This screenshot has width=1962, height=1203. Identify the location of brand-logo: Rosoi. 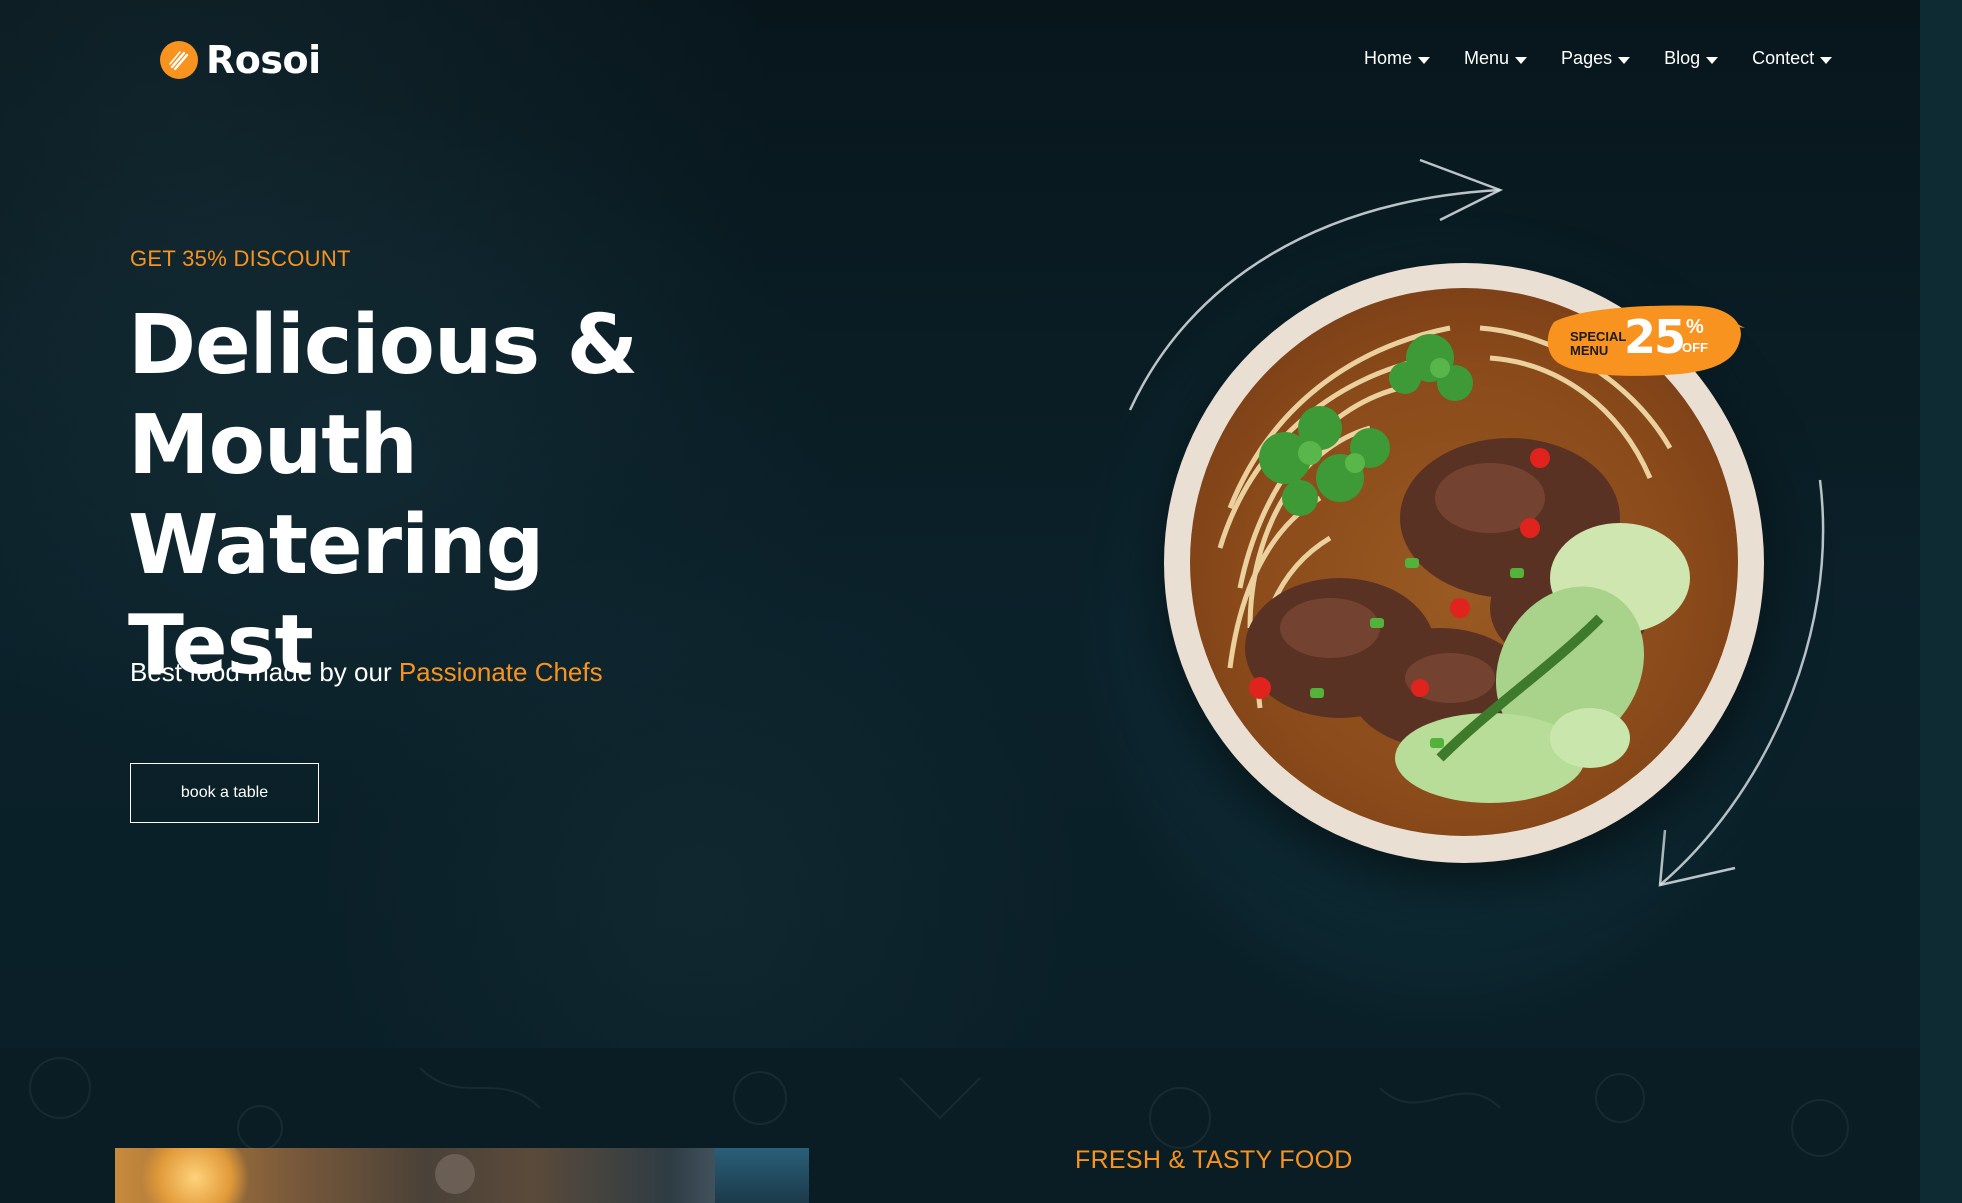
(240, 60).